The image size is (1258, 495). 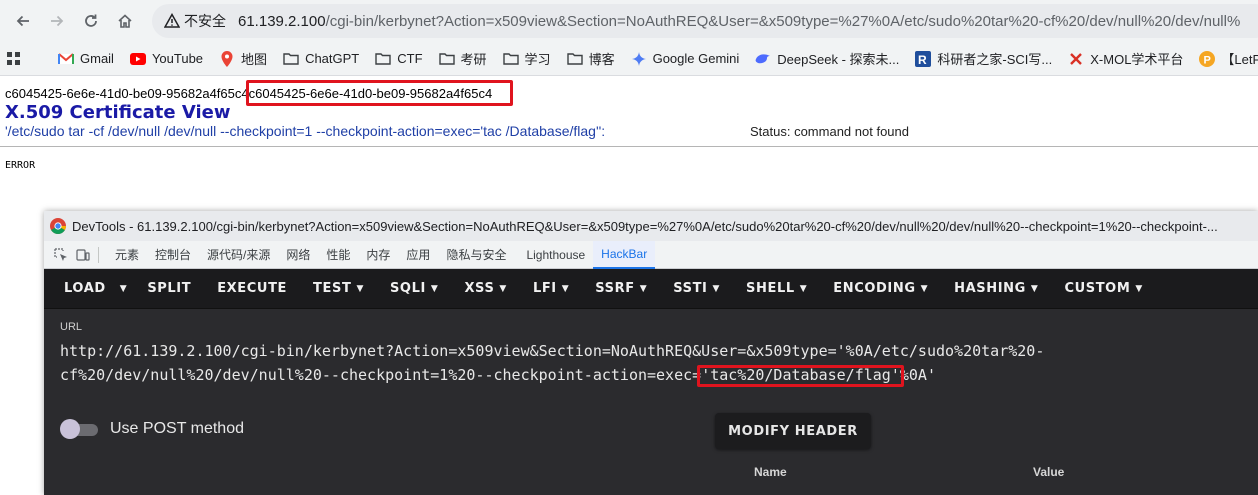 What do you see at coordinates (66, 59) in the screenshot?
I see `gmail-icon` at bounding box center [66, 59].